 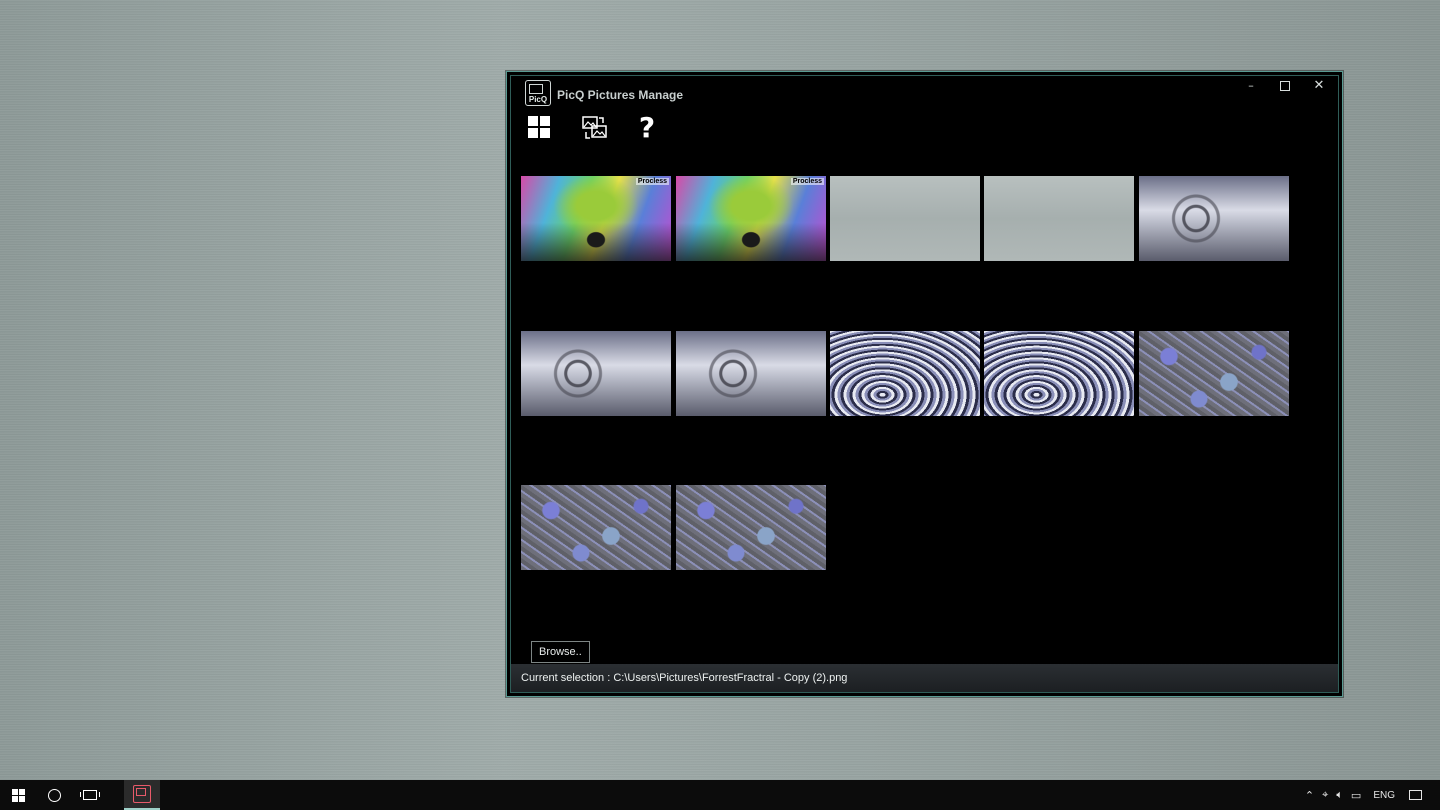 What do you see at coordinates (538, 99) in the screenshot?
I see `logo-text: PicQ` at bounding box center [538, 99].